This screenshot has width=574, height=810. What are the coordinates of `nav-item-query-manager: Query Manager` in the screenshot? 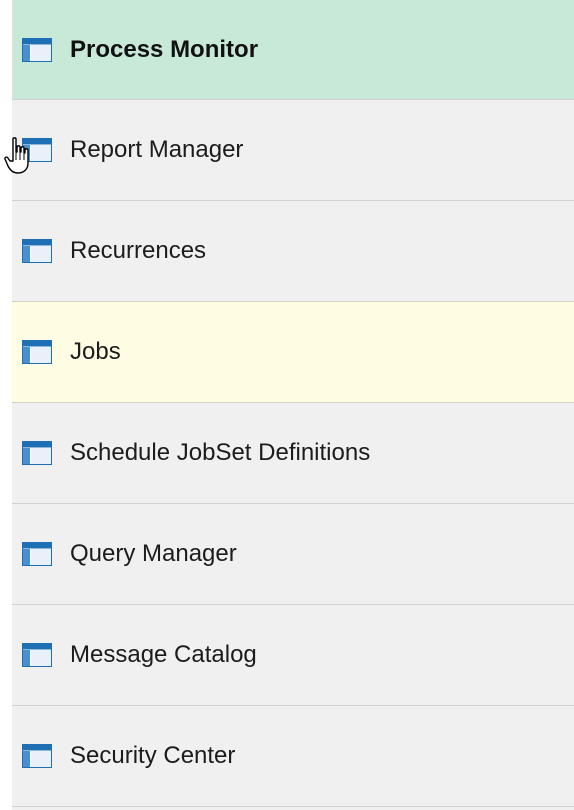 It's located at (293, 554).